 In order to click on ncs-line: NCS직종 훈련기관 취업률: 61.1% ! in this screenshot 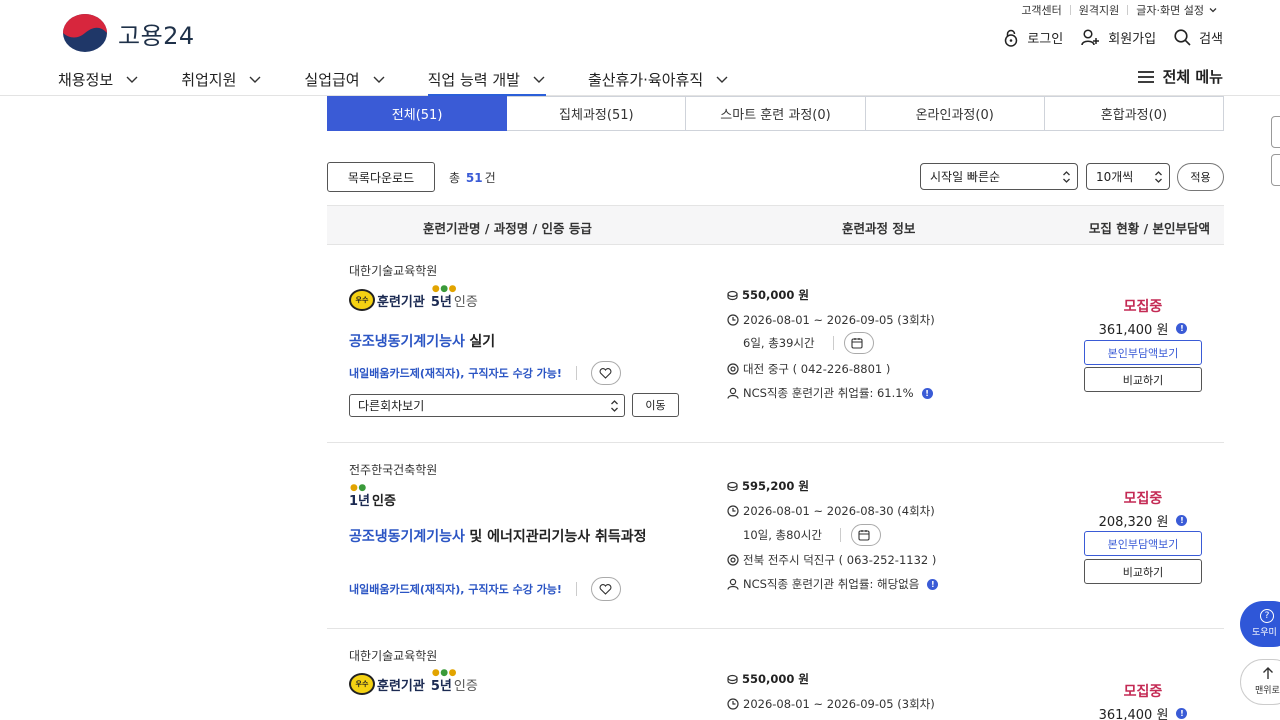, I will do `click(830, 393)`.